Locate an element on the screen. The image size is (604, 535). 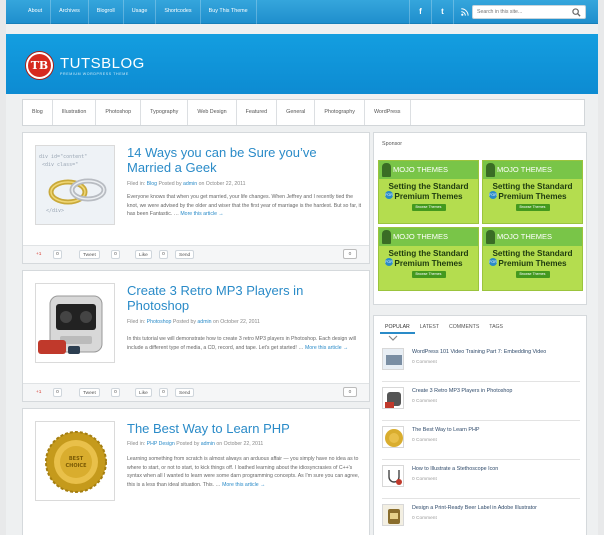
post-thumbnail: BEST CHOICE is located at coordinates (75, 461).